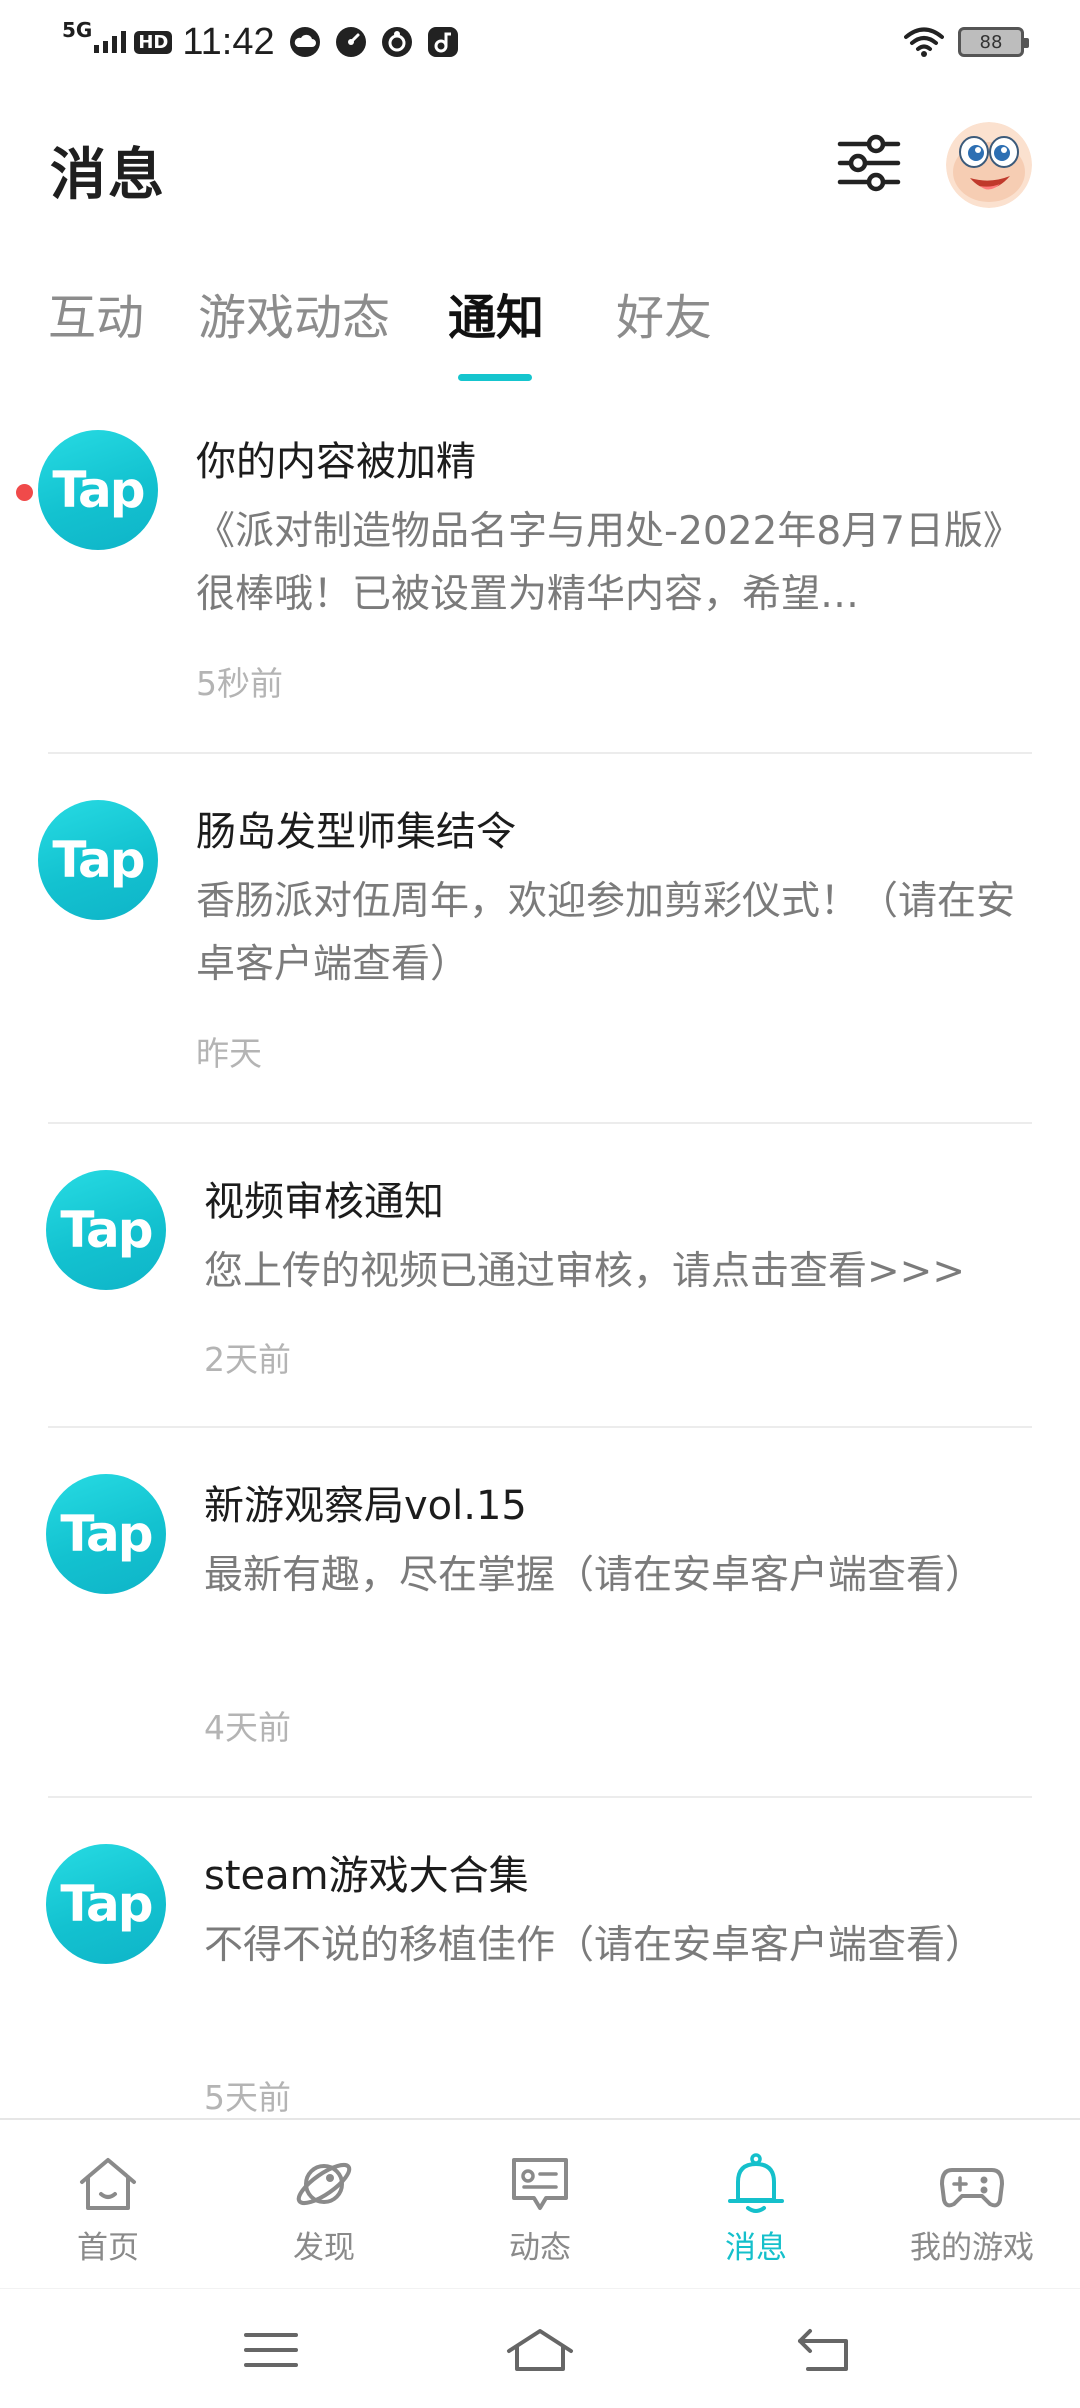 The image size is (1080, 2408). I want to click on bottom-nav: 首页 发现 动态 消息 我的游戏, so click(540, 2202).